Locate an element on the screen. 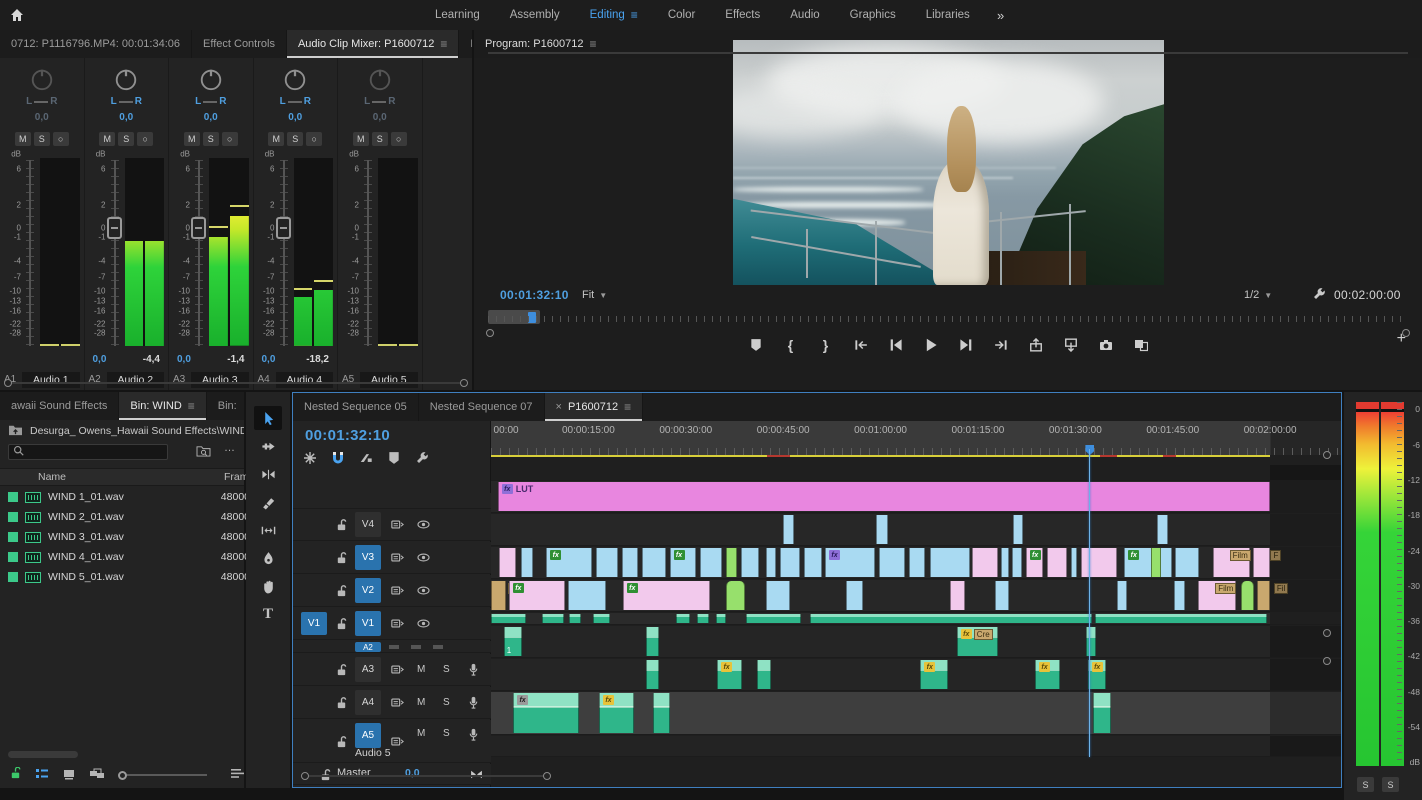  solo-left-button: S is located at coordinates (1365, 784).